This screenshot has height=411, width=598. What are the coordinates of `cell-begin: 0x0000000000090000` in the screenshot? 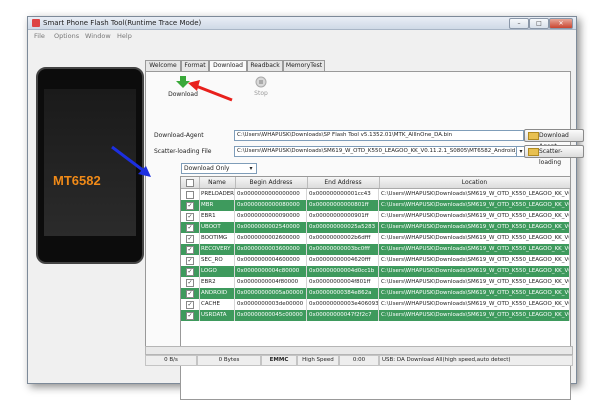 It's located at (272, 216).